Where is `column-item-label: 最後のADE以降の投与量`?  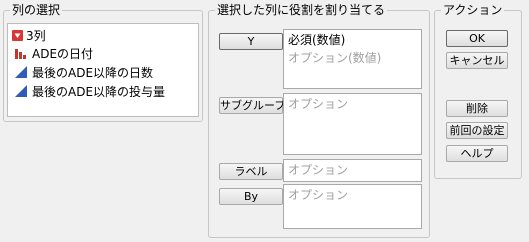 column-item-label: 最後のADE以降の投与量 is located at coordinates (99, 91).